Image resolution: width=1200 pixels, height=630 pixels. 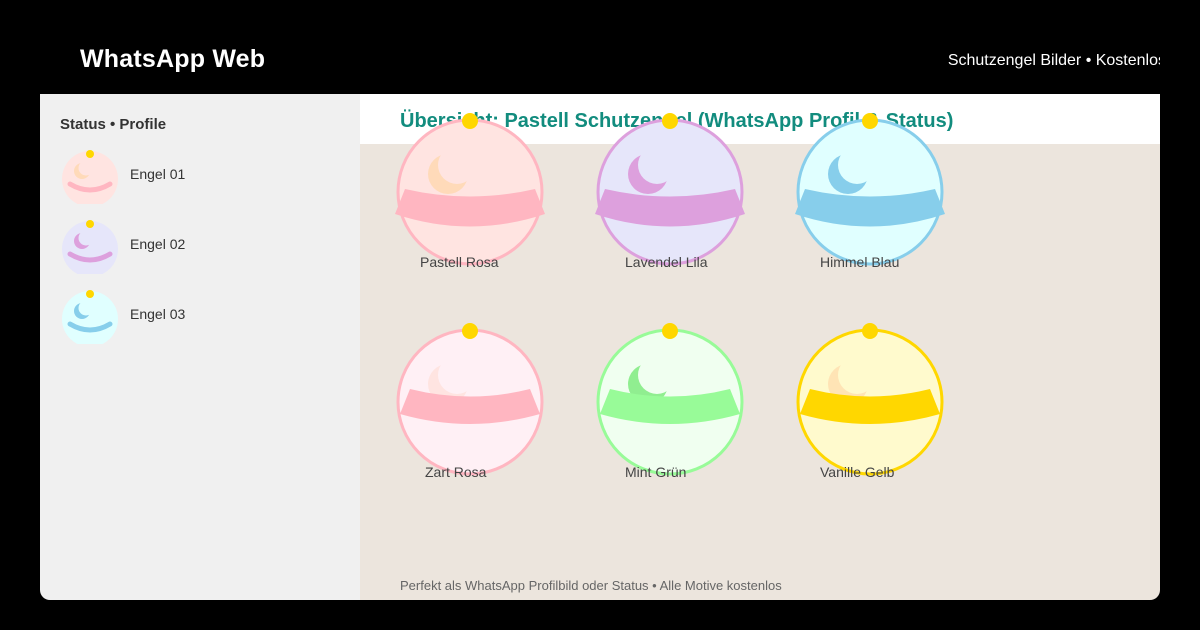 What do you see at coordinates (190, 174) in the screenshot?
I see `sidebar-item-engel-1: Engel 01` at bounding box center [190, 174].